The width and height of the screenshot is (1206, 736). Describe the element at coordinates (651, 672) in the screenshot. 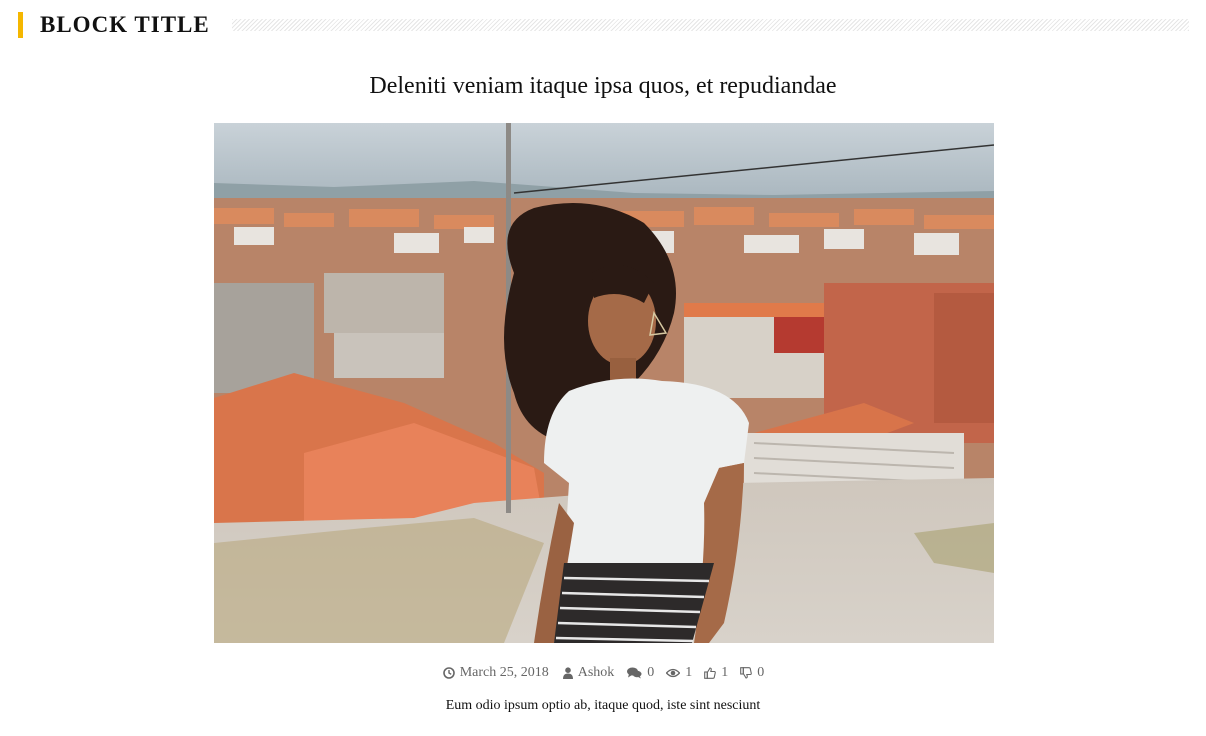

I see `post-comments-count: 0` at that location.